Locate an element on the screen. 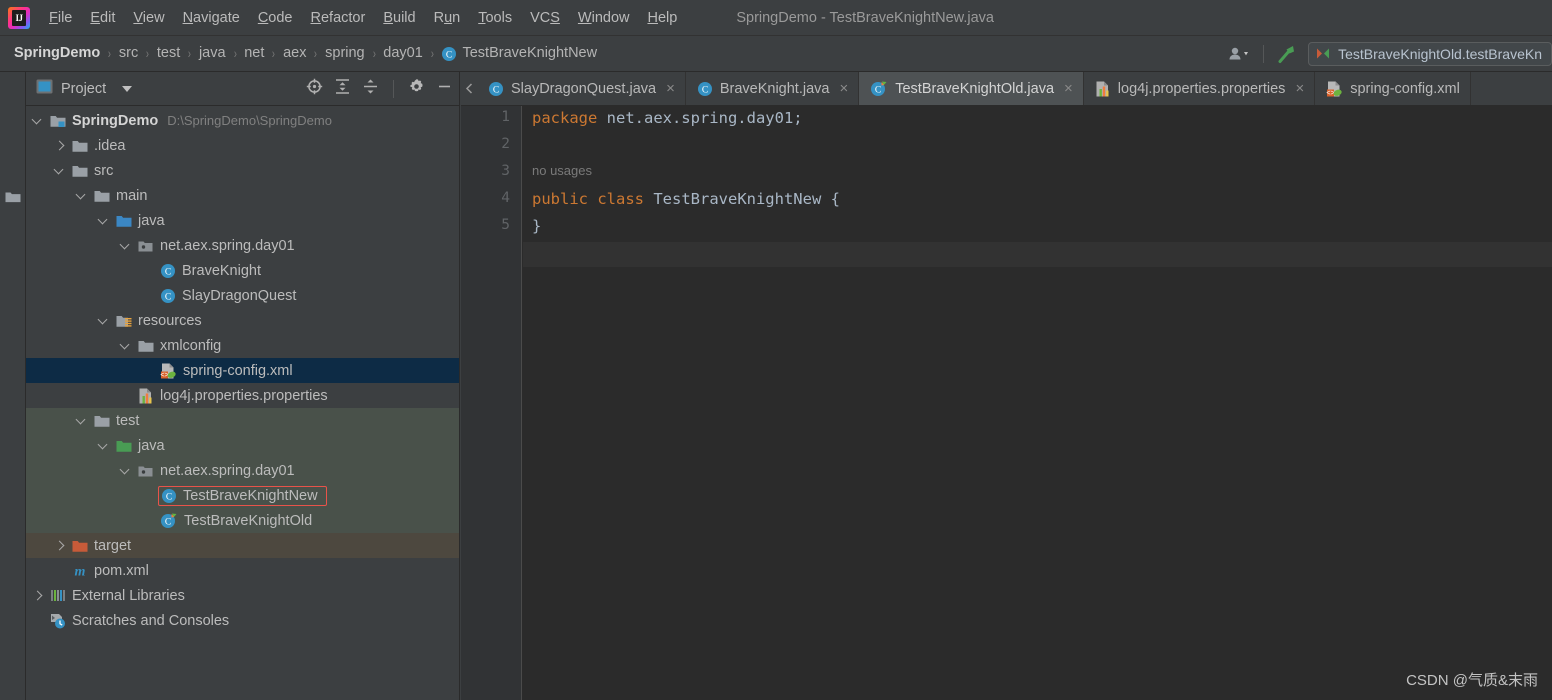  breadcrumb-label: src is located at coordinates (128, 53).